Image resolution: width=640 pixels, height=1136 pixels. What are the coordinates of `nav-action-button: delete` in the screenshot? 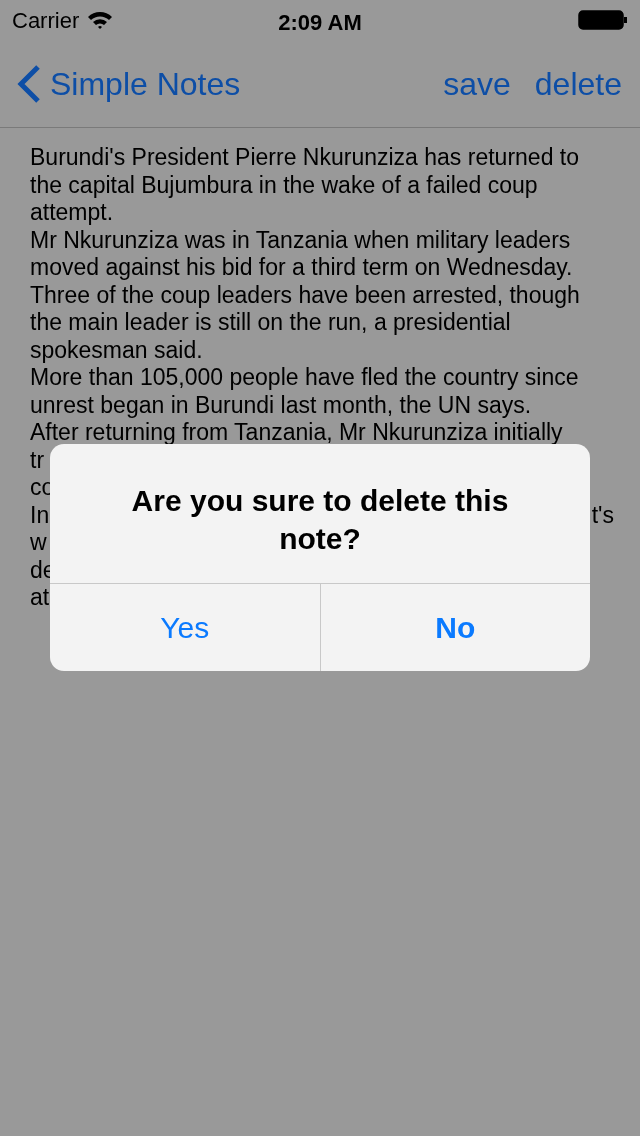 It's located at (578, 83).